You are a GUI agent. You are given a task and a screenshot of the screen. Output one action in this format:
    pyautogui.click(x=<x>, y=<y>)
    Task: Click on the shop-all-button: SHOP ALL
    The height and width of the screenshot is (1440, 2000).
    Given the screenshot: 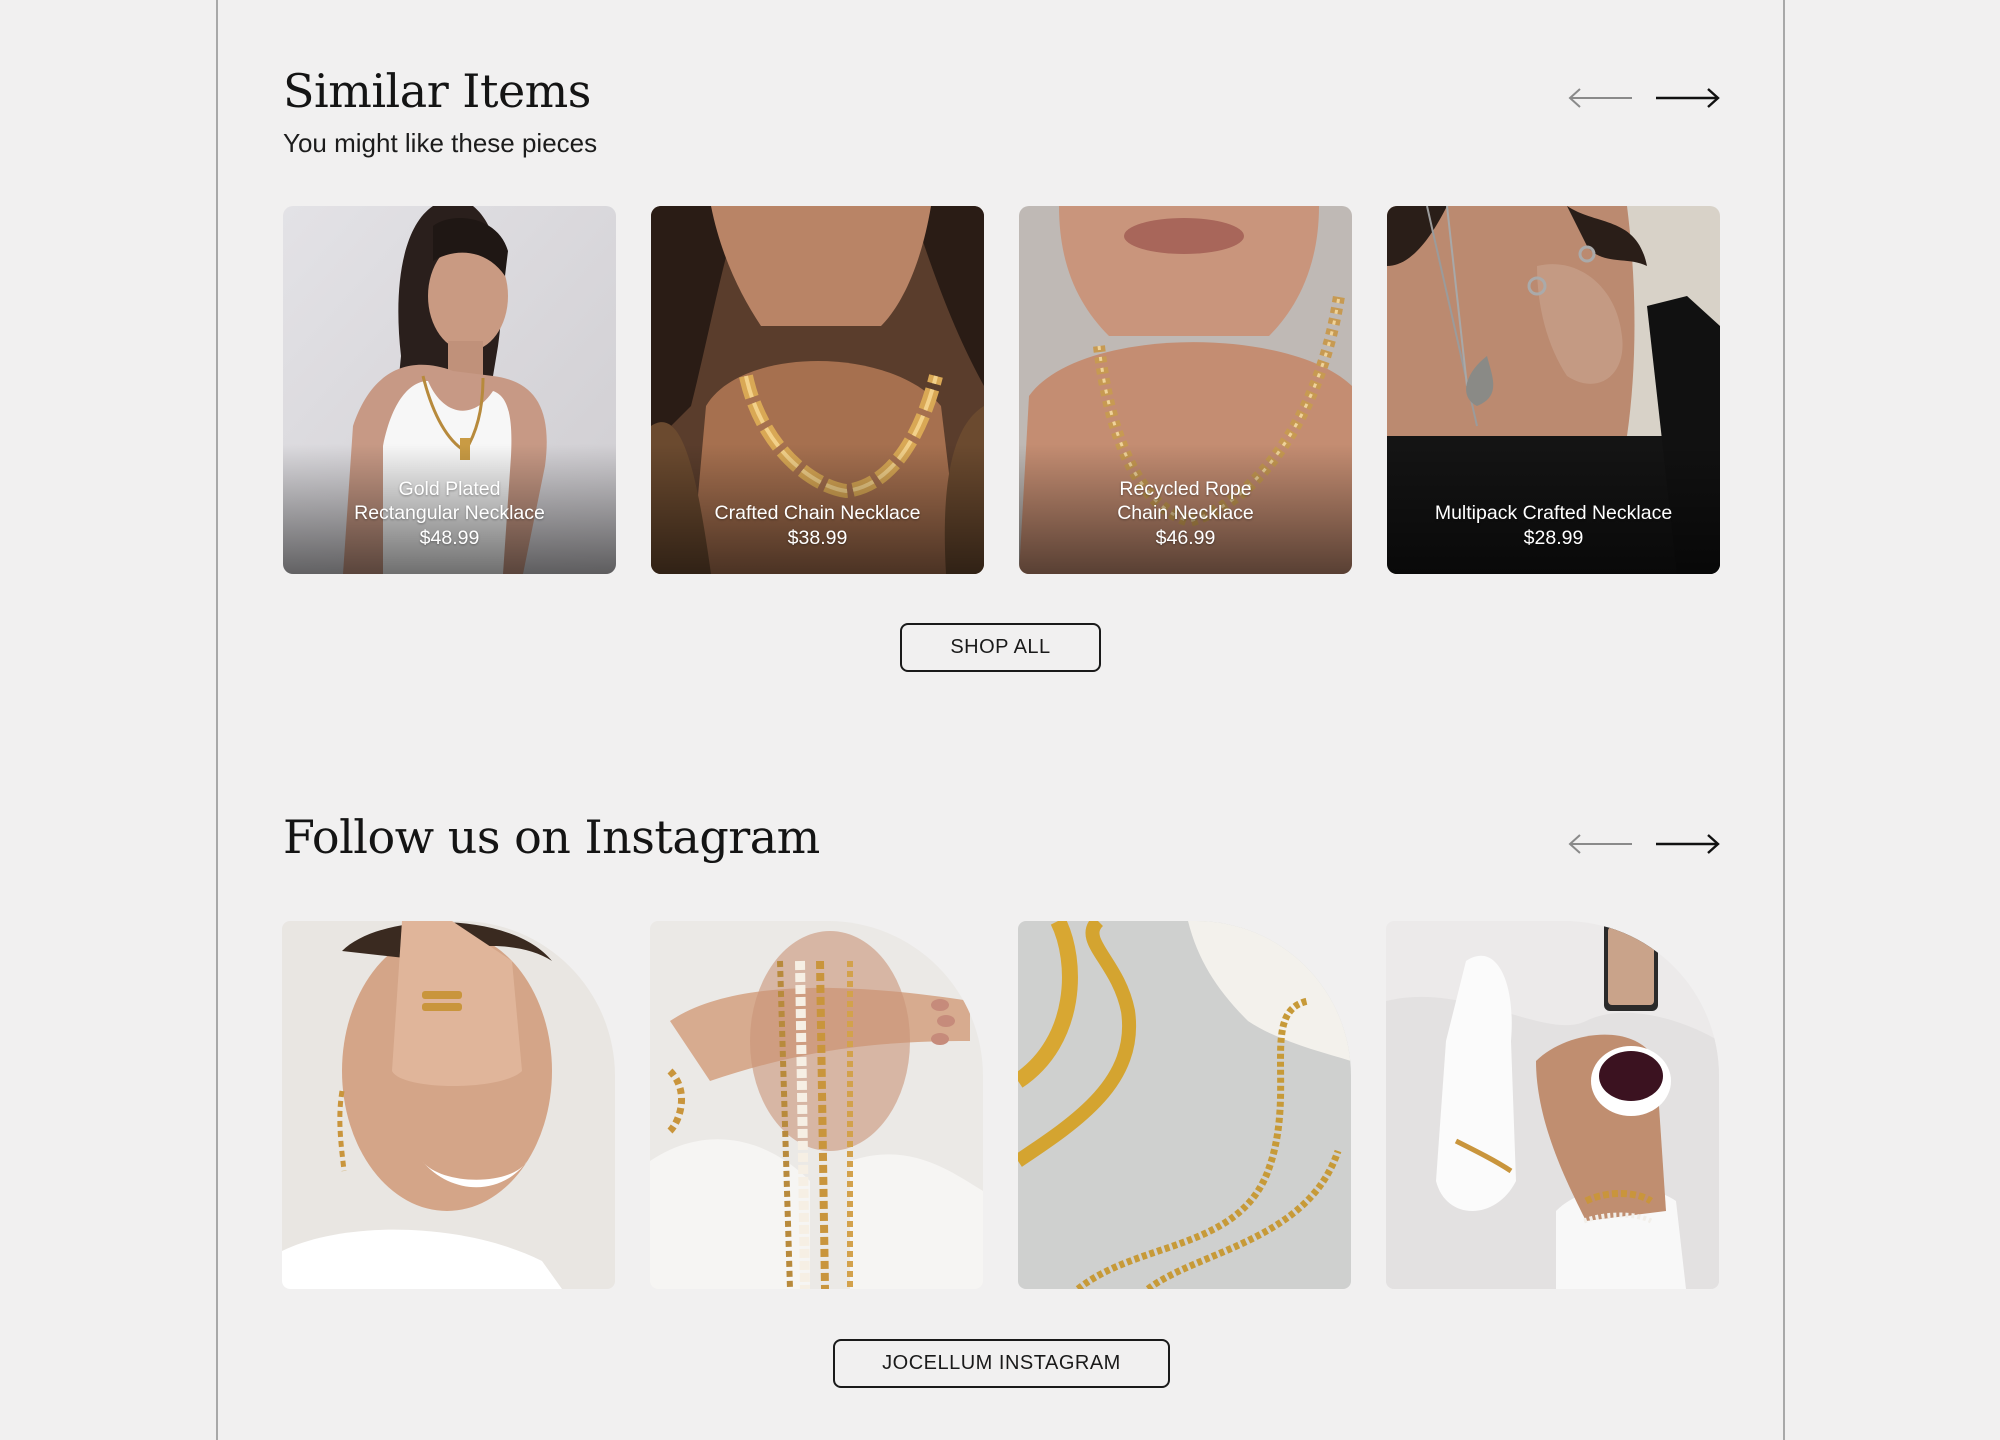 What is the action you would take?
    pyautogui.click(x=1000, y=647)
    